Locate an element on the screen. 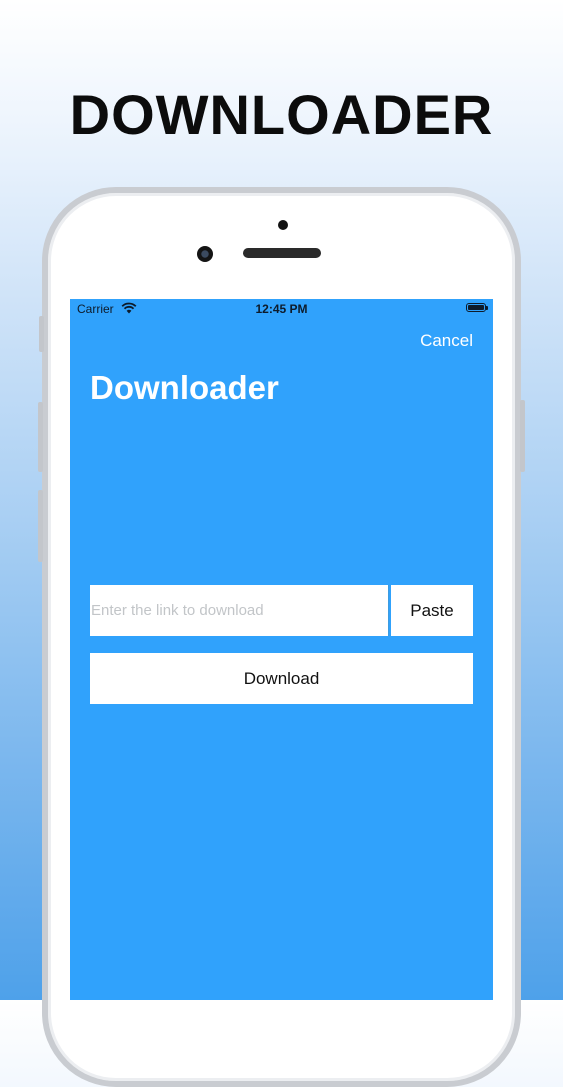 This screenshot has width=563, height=1087. cancel-button: Cancel is located at coordinates (446, 341).